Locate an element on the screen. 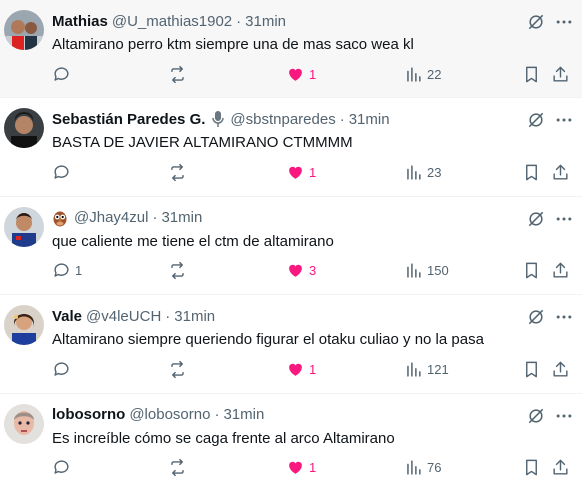  action-bar: 1 121 is located at coordinates (317, 369).